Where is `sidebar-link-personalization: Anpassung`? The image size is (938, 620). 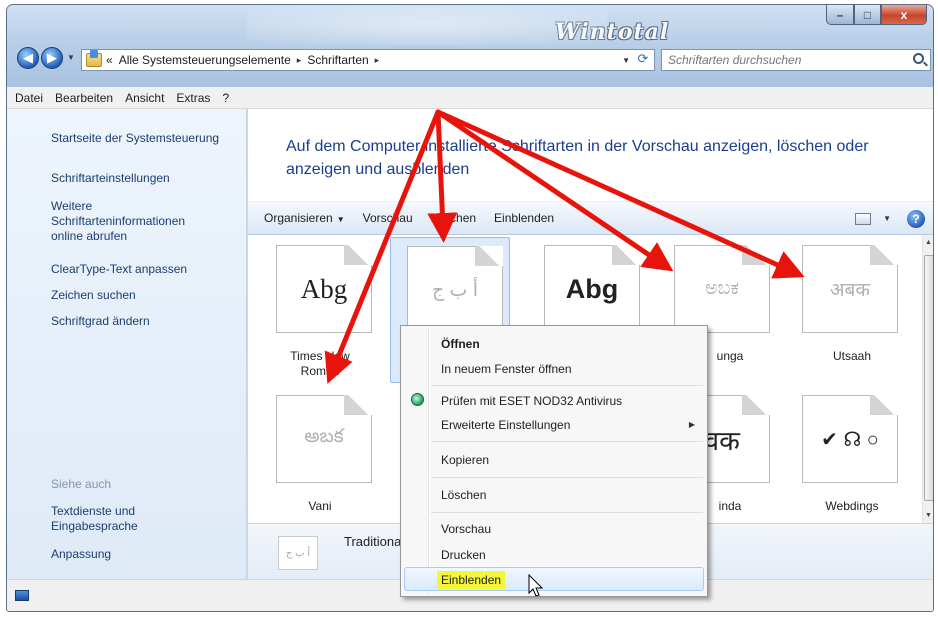
sidebar-link-personalization: Anpassung is located at coordinates (146, 554).